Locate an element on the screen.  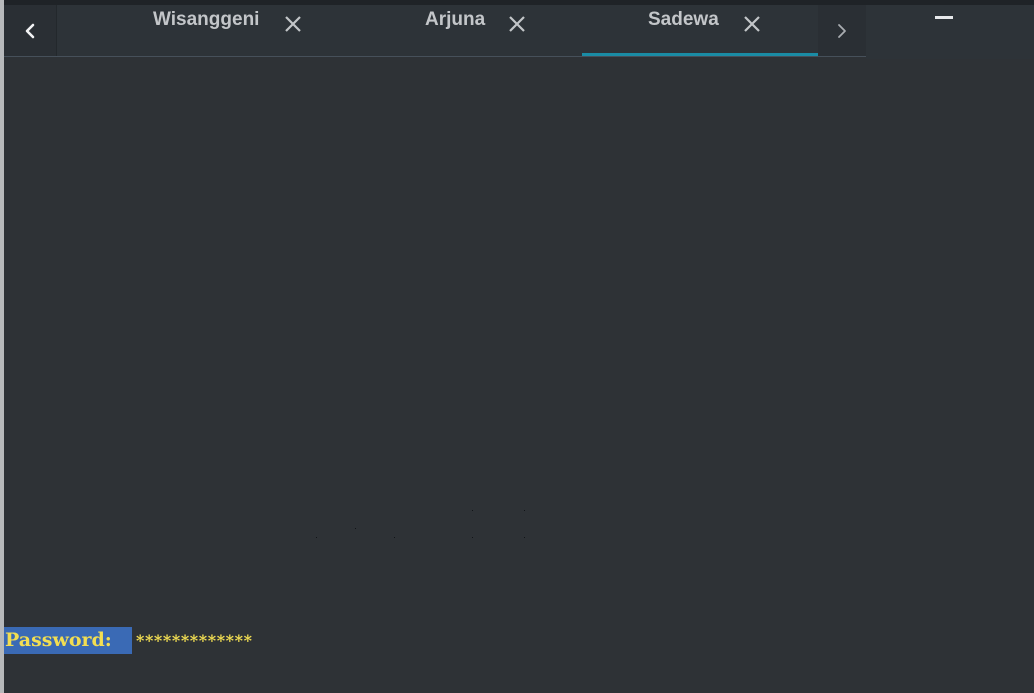
tab-wisanggeni: Wisanggeni is located at coordinates (187, 30).